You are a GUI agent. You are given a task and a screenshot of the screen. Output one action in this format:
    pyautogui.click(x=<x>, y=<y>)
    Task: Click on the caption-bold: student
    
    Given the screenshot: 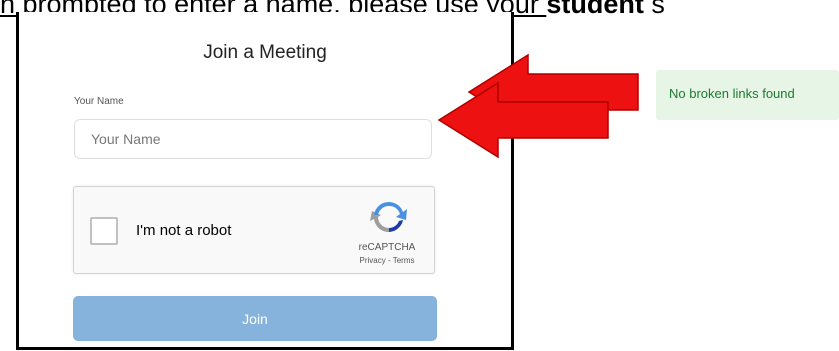 What is the action you would take?
    pyautogui.click(x=595, y=9)
    